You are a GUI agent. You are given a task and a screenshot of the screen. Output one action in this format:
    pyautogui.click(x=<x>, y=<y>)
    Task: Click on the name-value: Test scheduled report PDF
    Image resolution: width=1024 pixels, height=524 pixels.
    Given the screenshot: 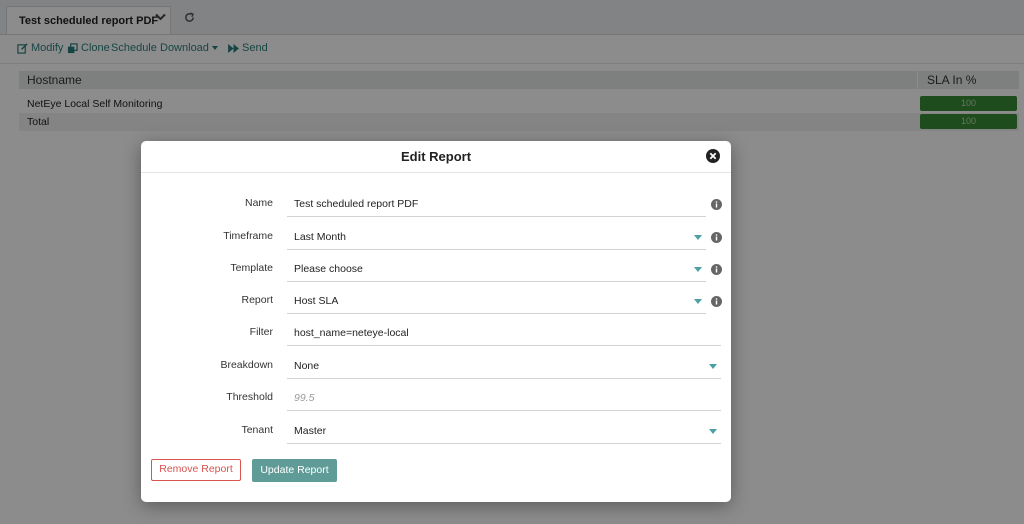 What is the action you would take?
    pyautogui.click(x=356, y=204)
    